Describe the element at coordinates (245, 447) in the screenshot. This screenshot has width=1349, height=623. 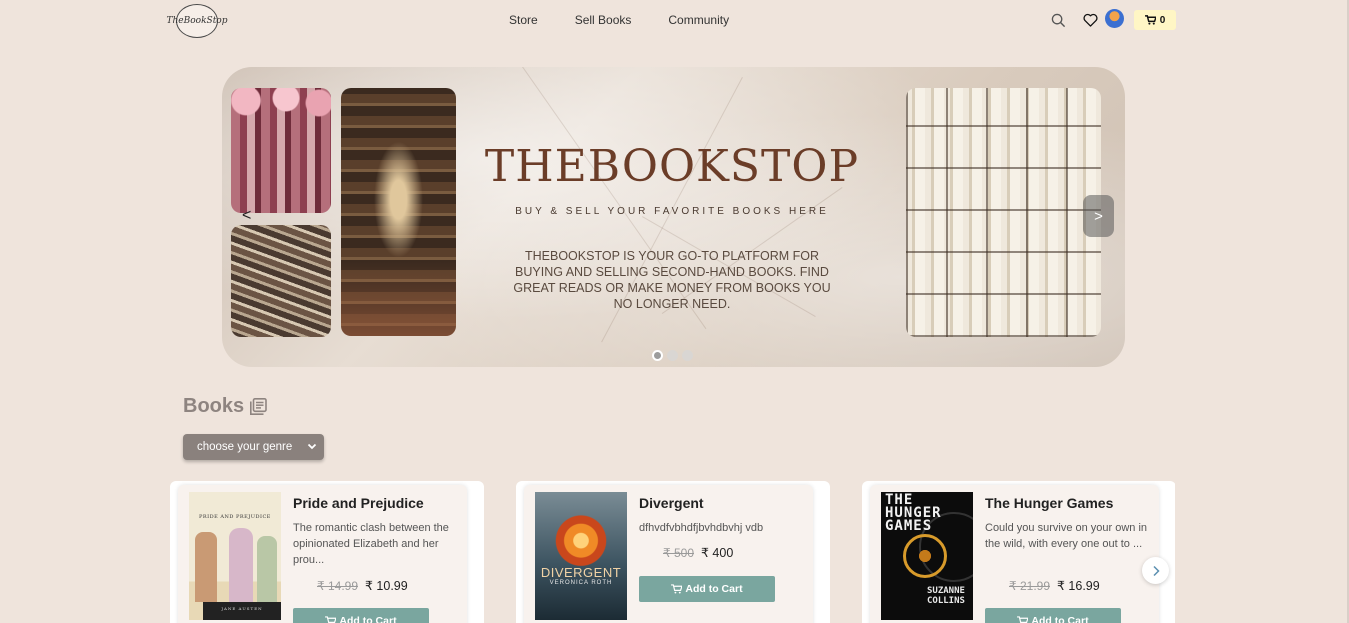
I see `genre-select-value: choose your genre` at that location.